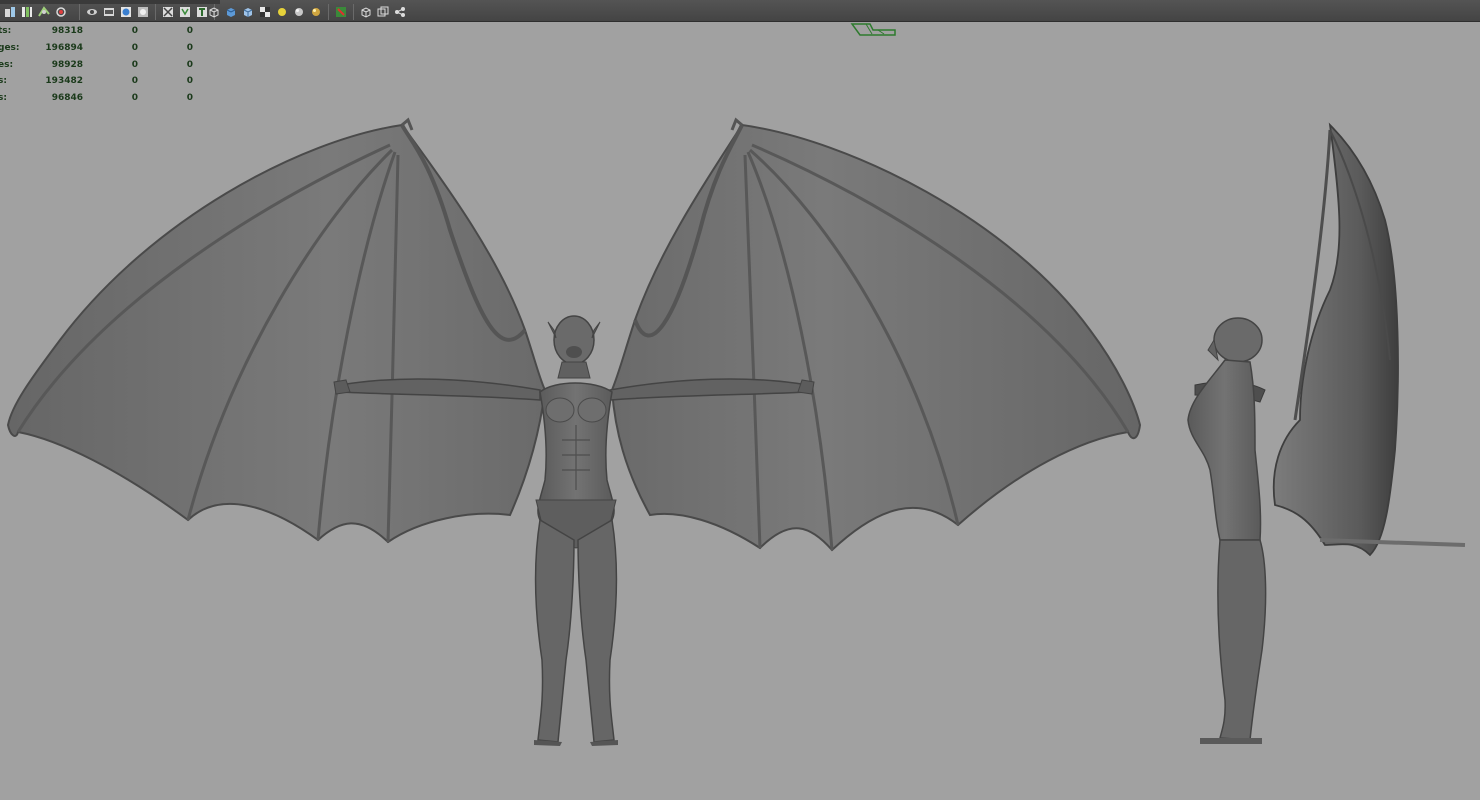 Image resolution: width=1480 pixels, height=800 pixels. Describe the element at coordinates (100, 81) in the screenshot. I see `hud-row: s: 193482 0 0` at that location.